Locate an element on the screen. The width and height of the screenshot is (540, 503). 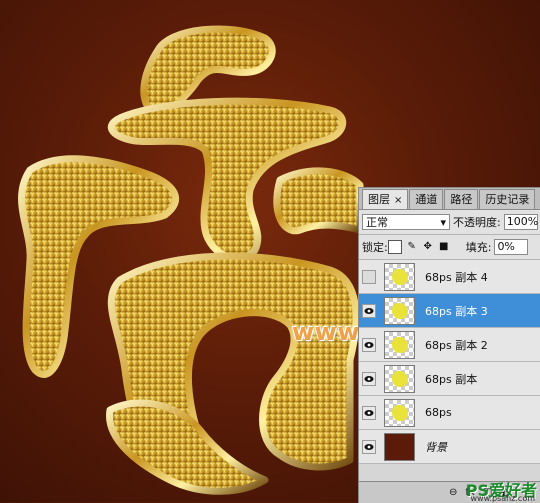
layer-row: 68ps is located at coordinates (449, 413).